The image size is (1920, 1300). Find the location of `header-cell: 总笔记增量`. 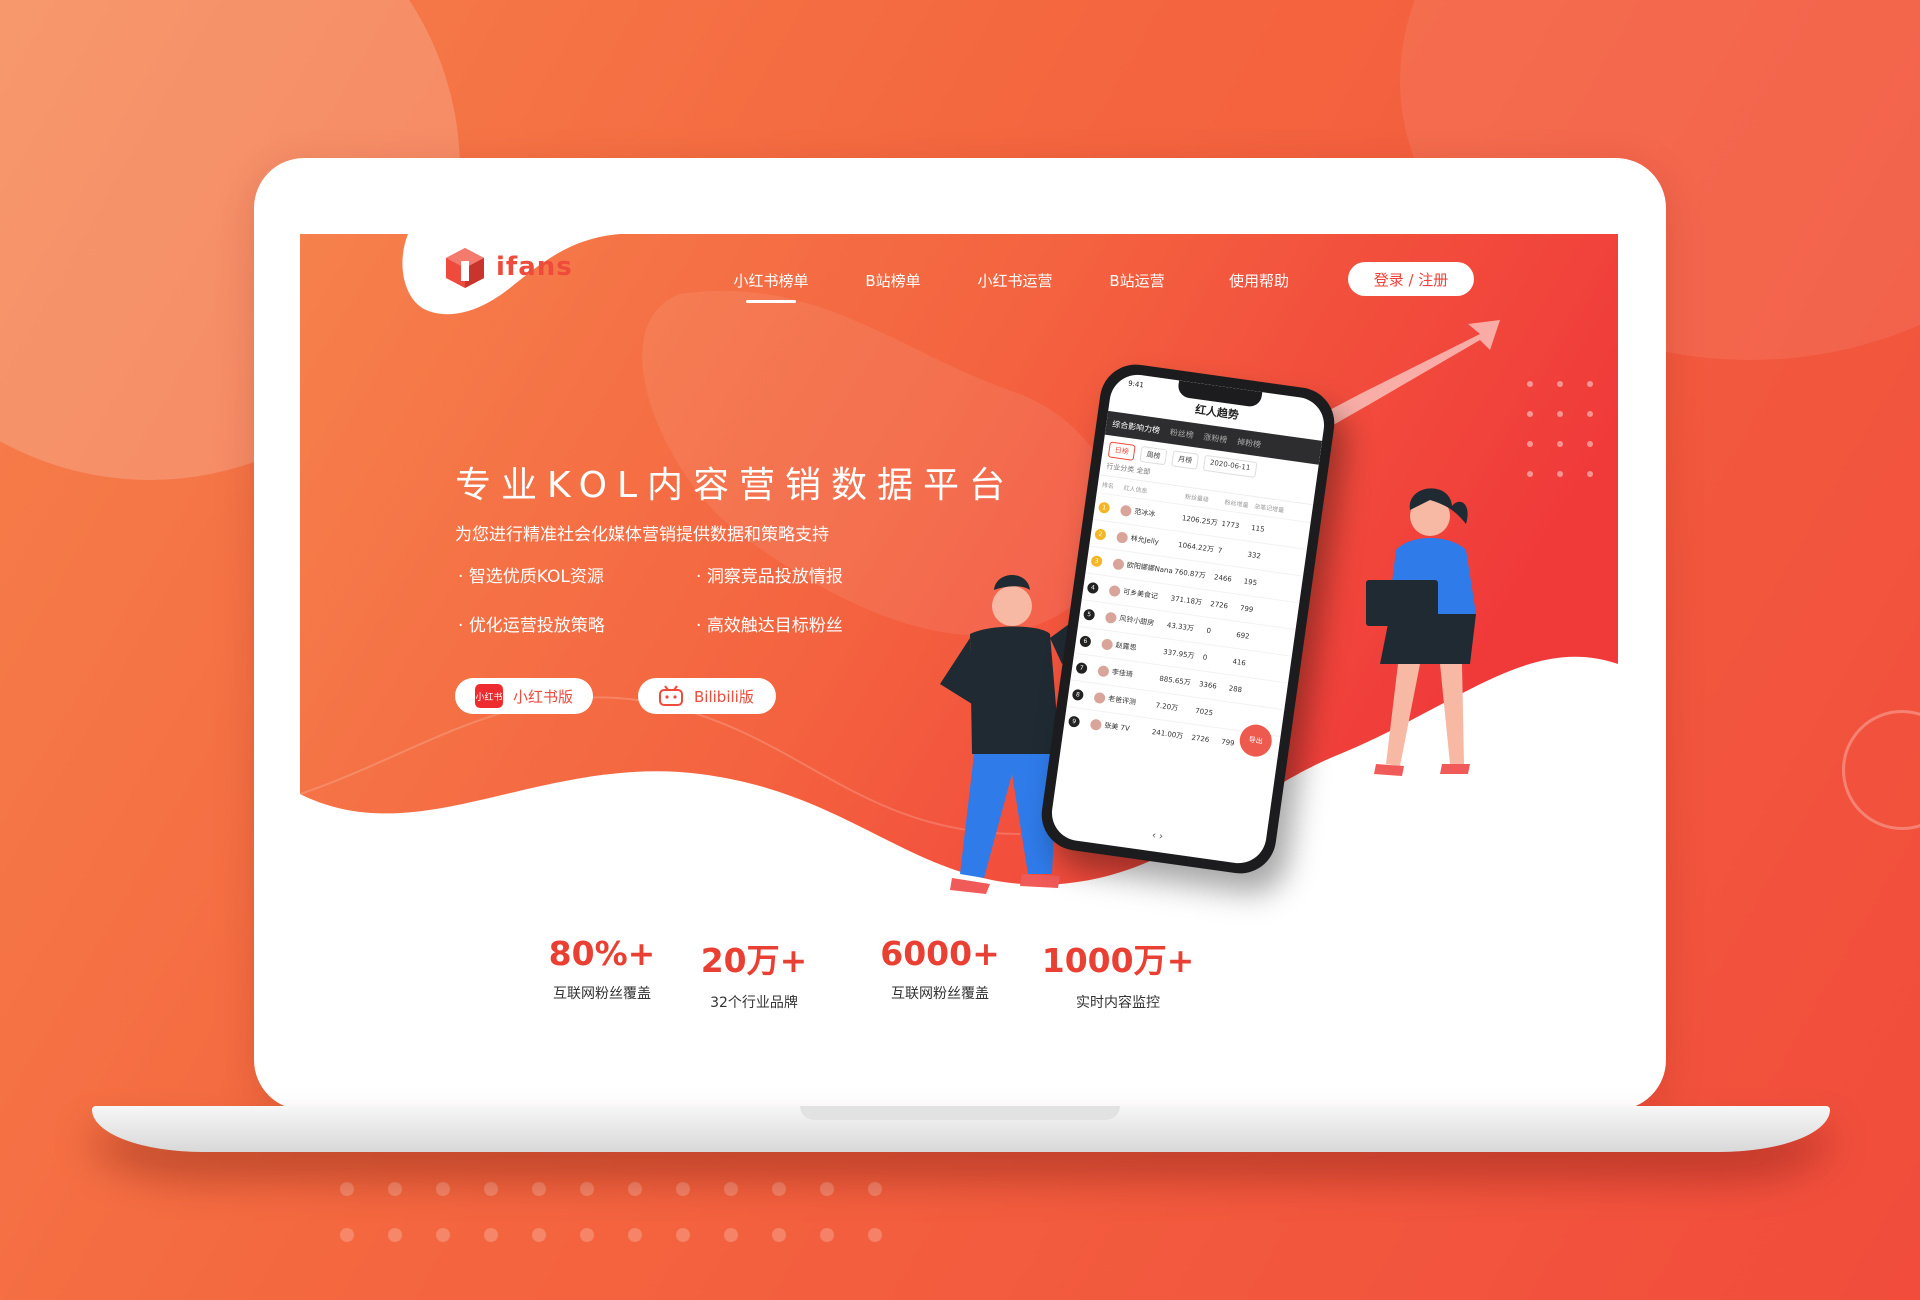

header-cell: 总笔记增量 is located at coordinates (1269, 509).